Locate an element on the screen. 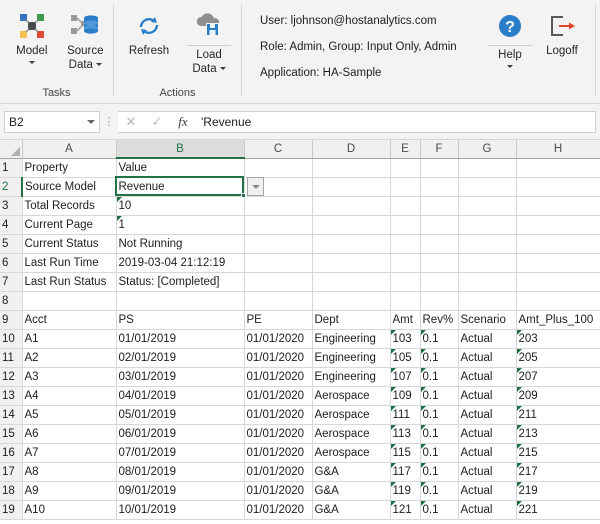 This screenshot has width=600, height=524. cell-H4 is located at coordinates (558, 225).